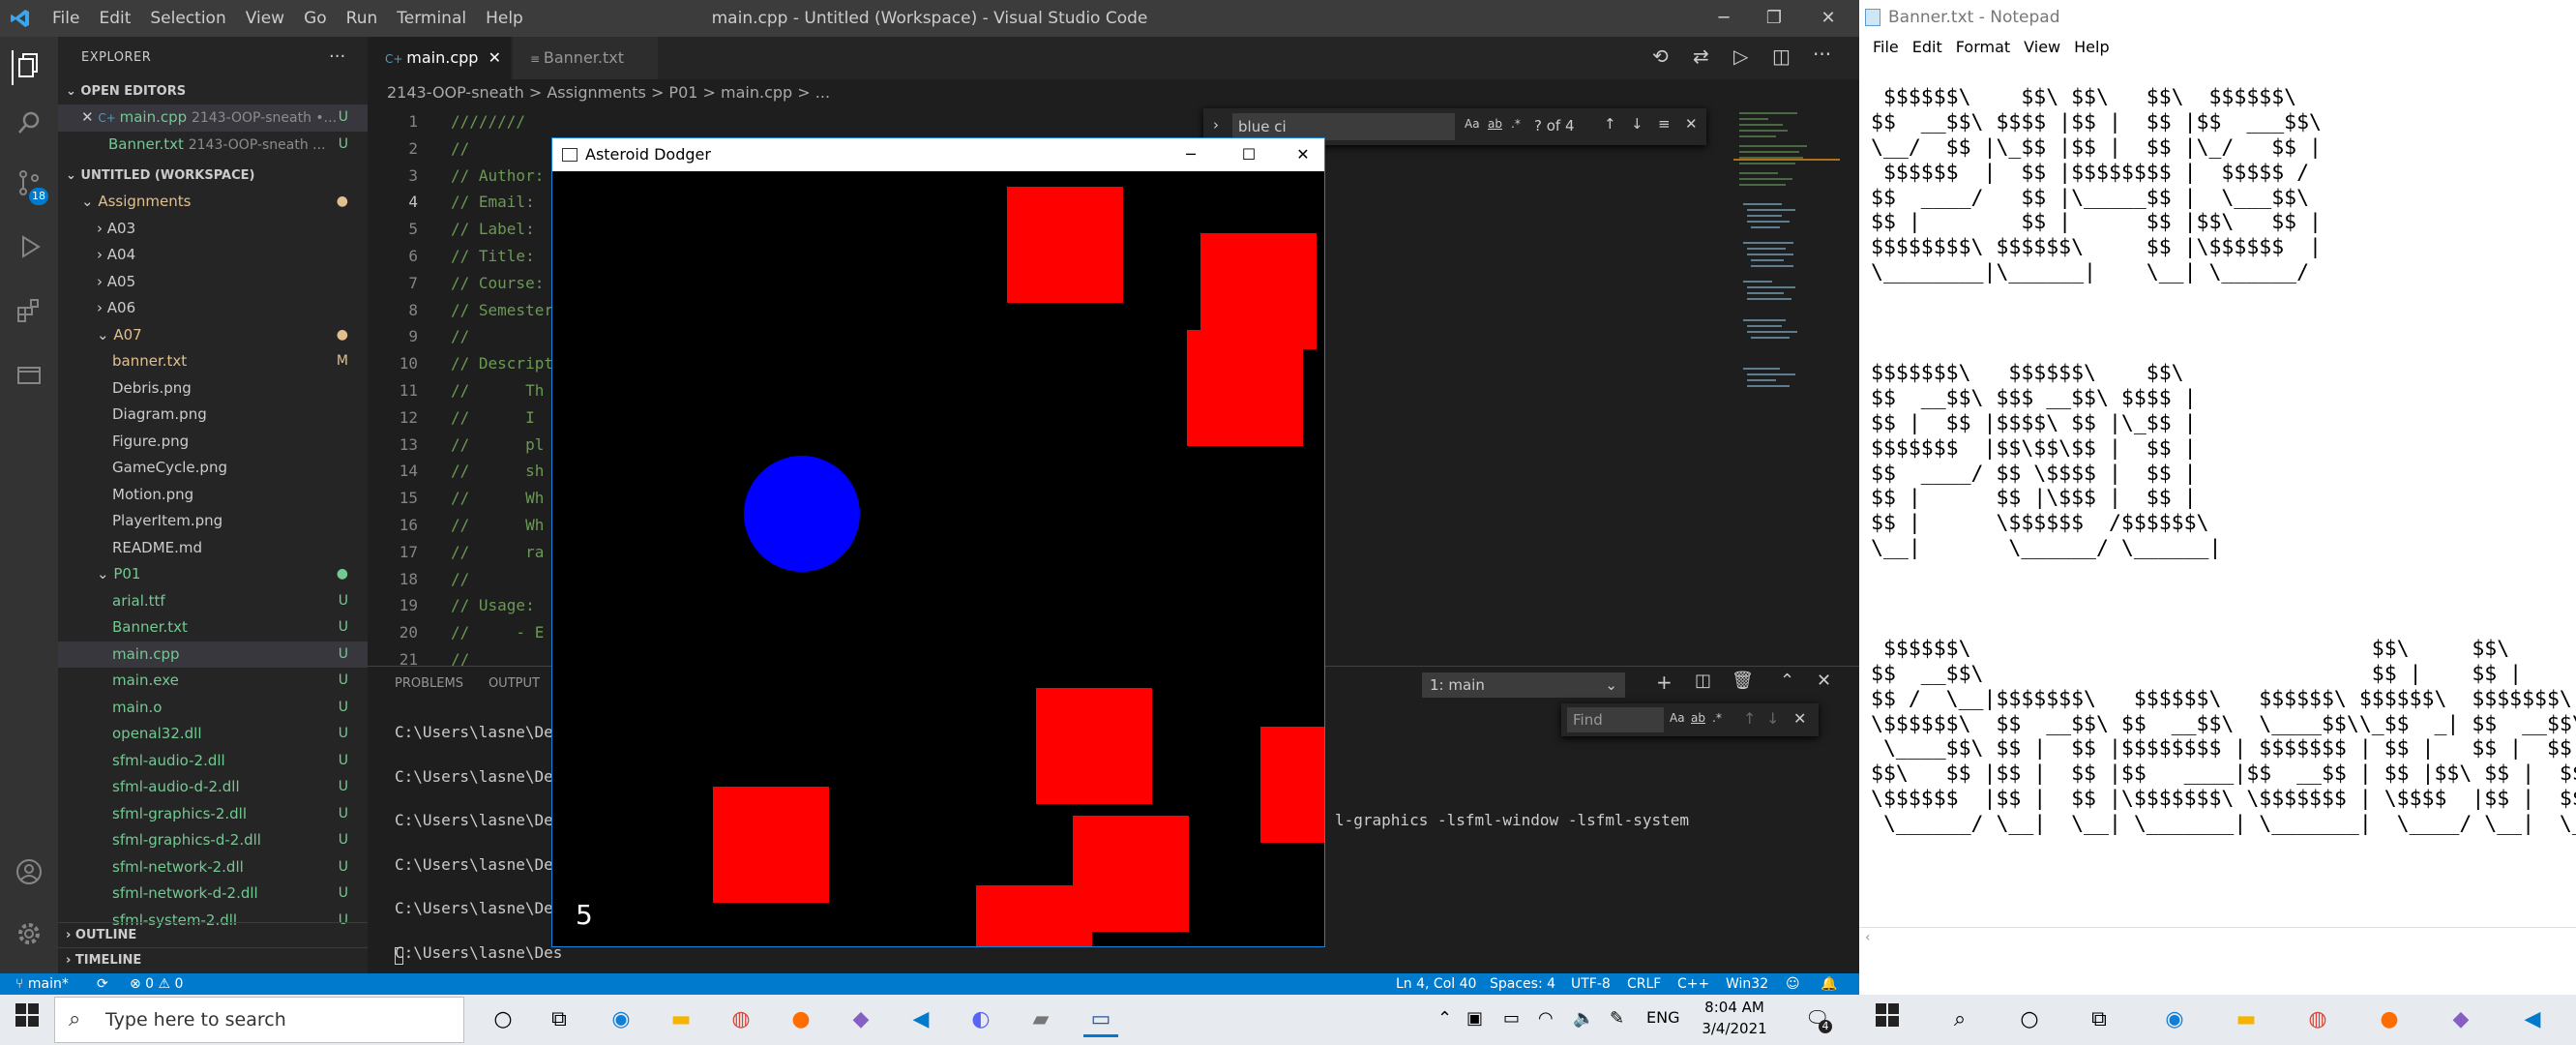  What do you see at coordinates (1523, 685) in the screenshot?
I see `terminal-select: 1: main ⌄` at bounding box center [1523, 685].